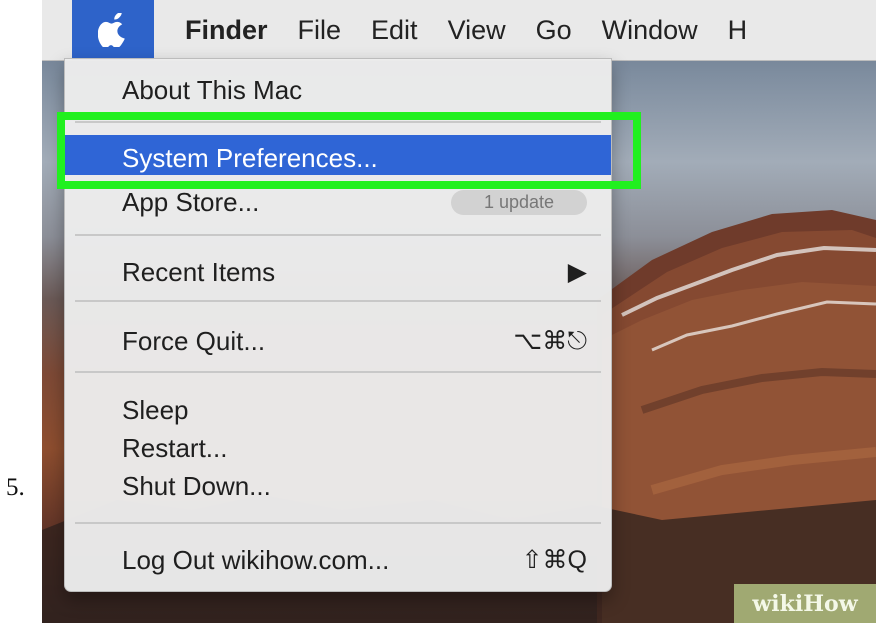 Image resolution: width=876 pixels, height=623 pixels. Describe the element at coordinates (320, 30) in the screenshot. I see `file-menu: File` at that location.